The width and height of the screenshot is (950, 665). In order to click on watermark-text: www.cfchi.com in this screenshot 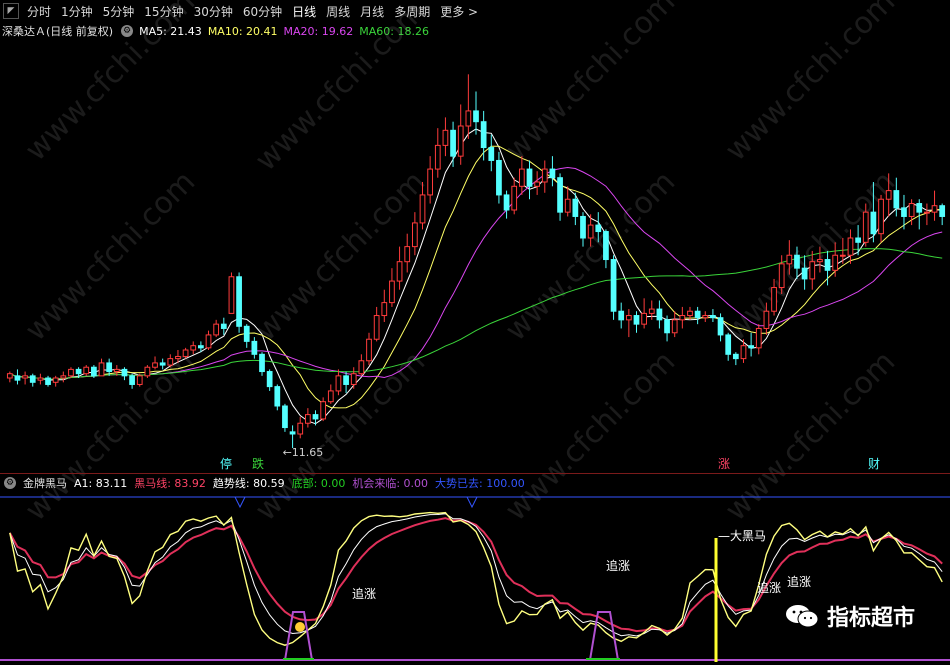, I will do `click(810, 84)`.